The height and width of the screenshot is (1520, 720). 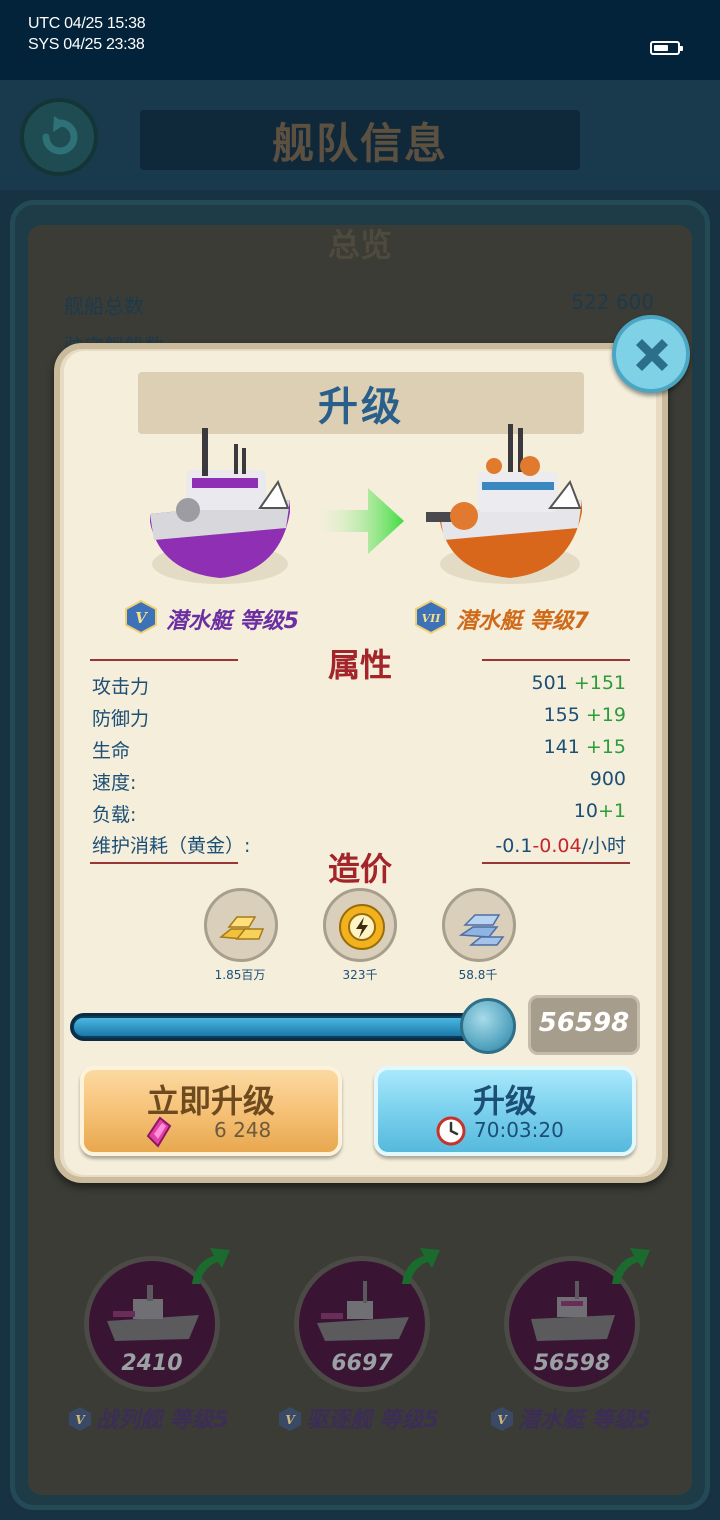 I want to click on upgrade-button: 升级 70:03:20, so click(x=505, y=1111).